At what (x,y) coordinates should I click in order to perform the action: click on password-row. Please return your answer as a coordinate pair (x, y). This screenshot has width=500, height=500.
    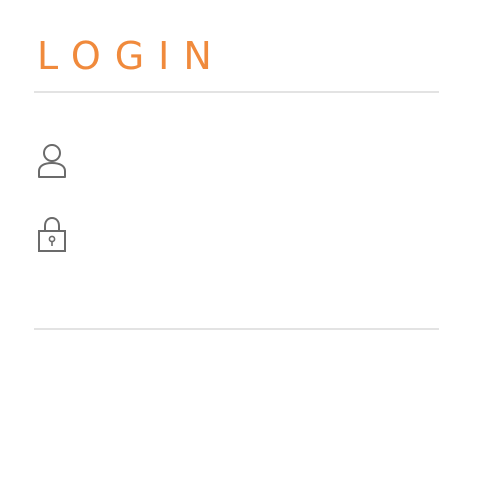
    Looking at the image, I should click on (236, 235).